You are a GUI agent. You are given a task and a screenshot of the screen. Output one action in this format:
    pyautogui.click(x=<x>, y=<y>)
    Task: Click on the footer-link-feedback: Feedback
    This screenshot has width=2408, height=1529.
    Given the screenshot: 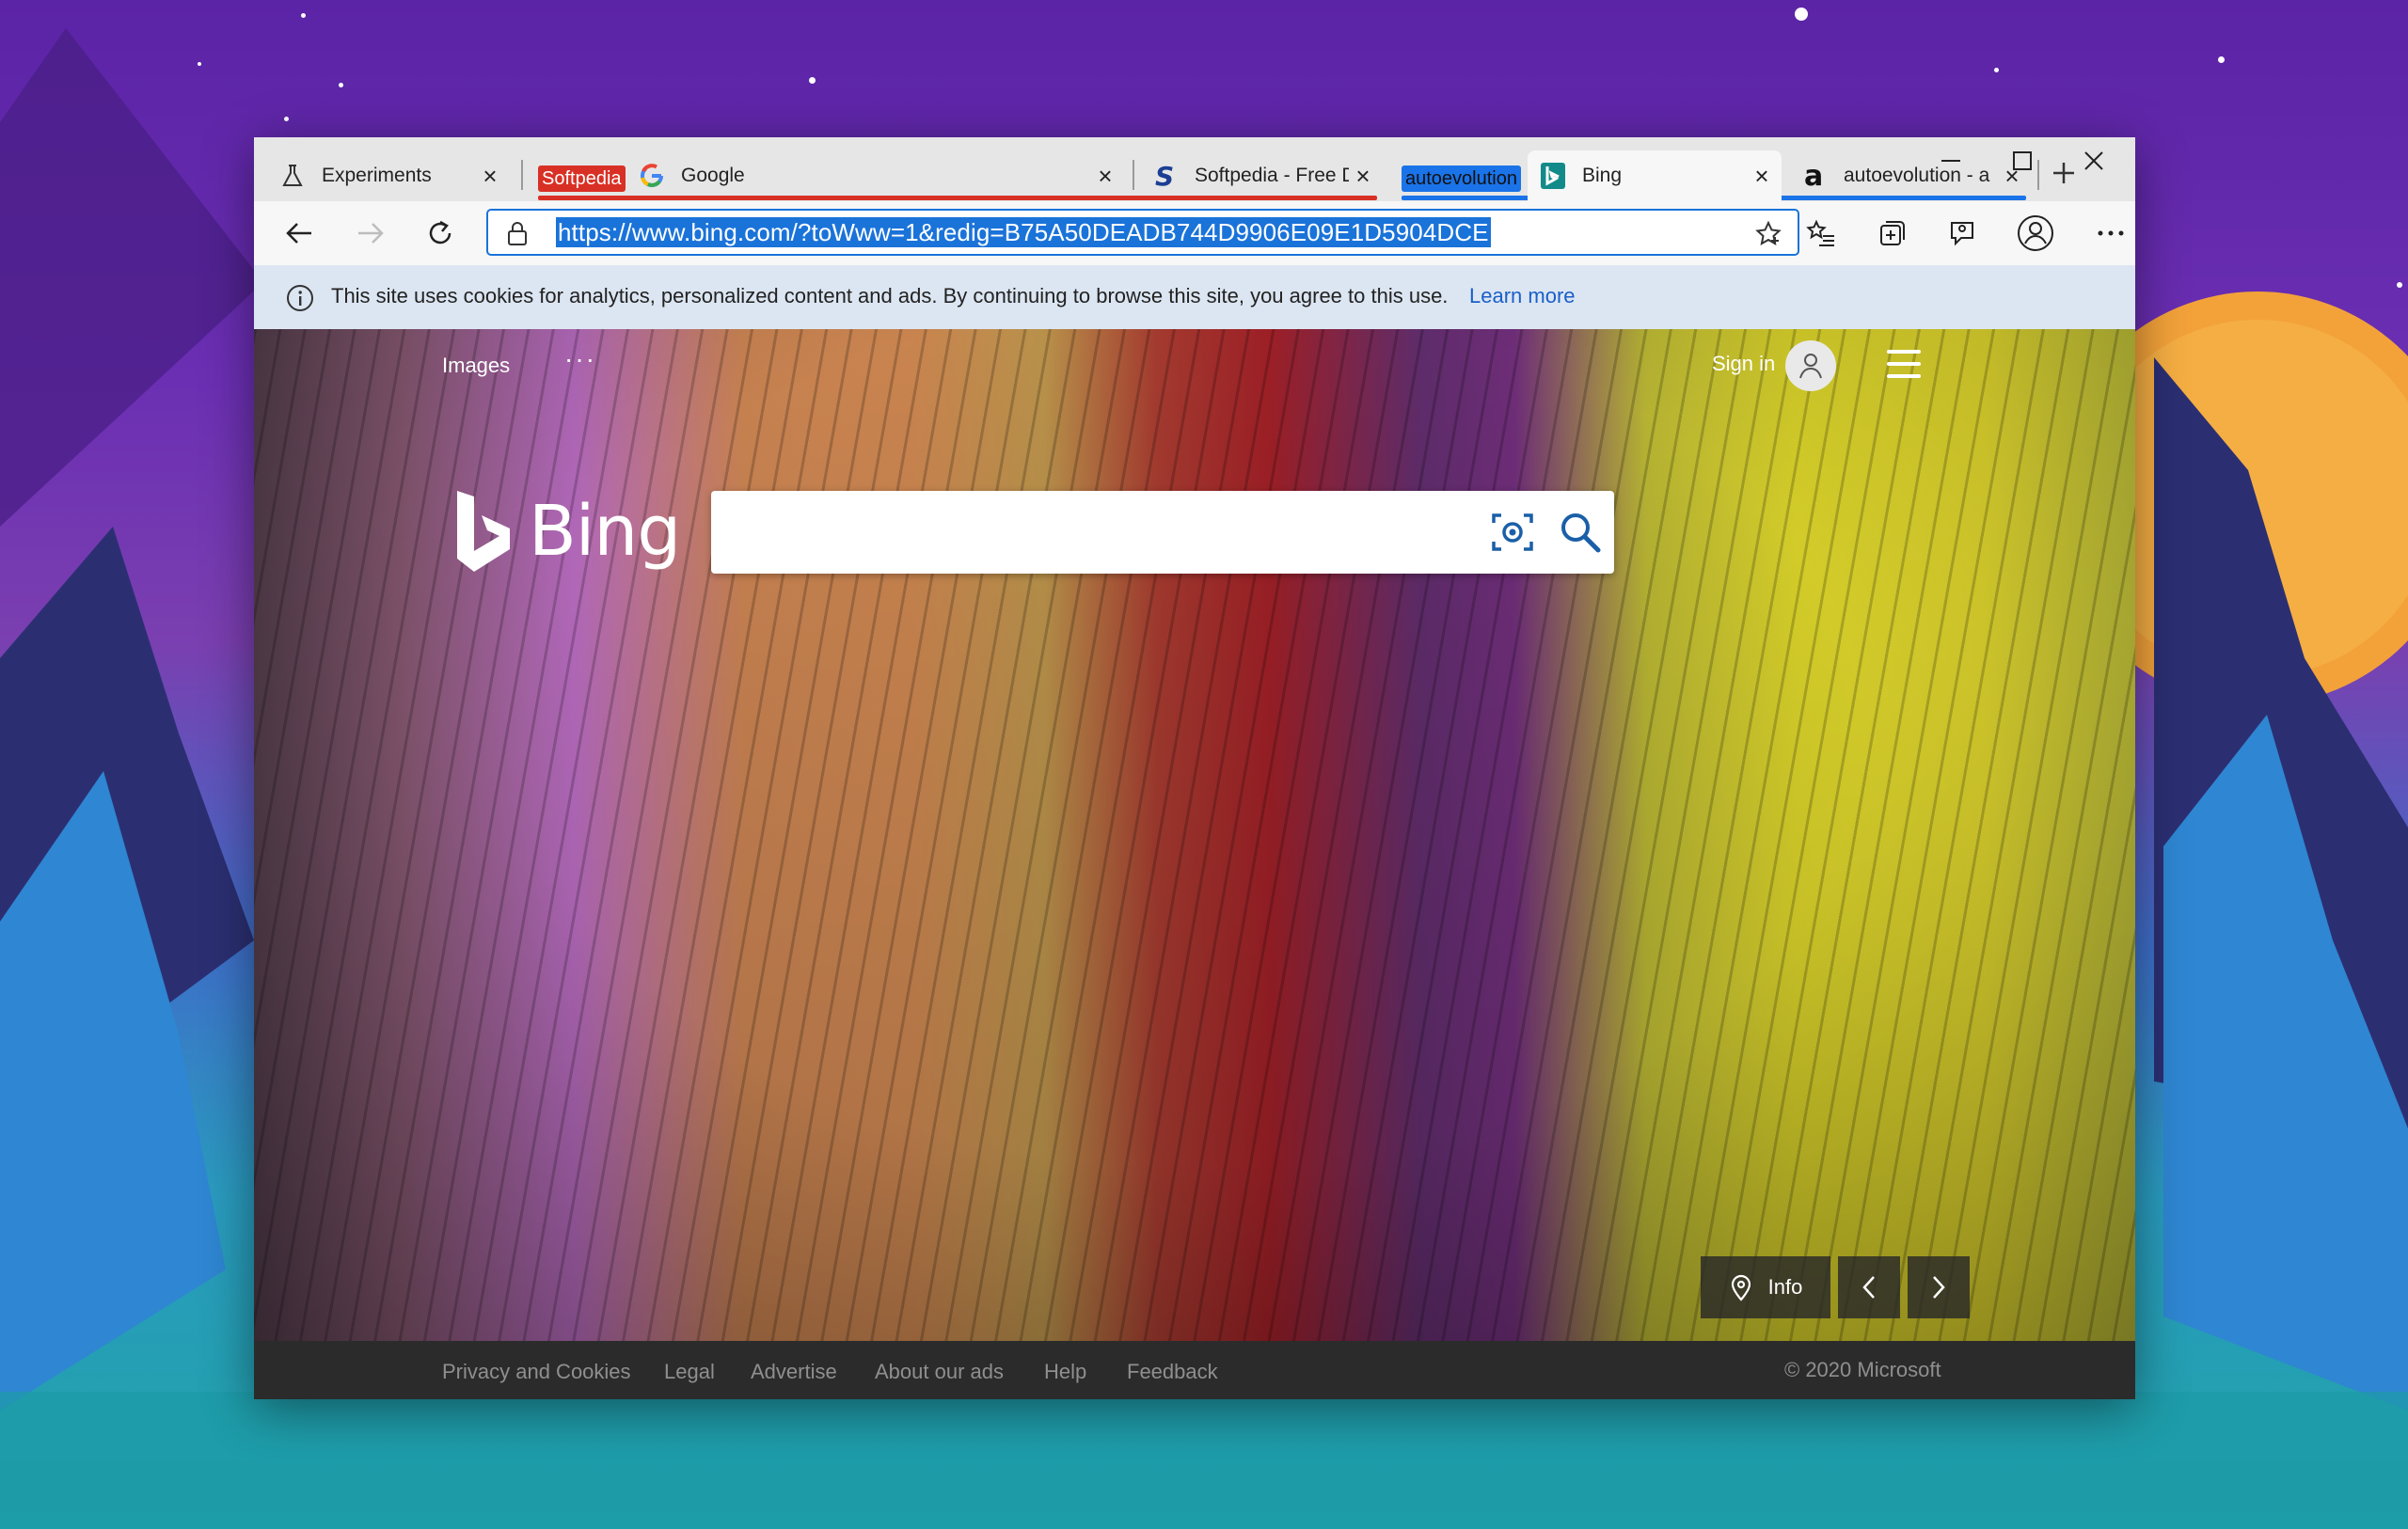 What is the action you would take?
    pyautogui.click(x=1173, y=1372)
    